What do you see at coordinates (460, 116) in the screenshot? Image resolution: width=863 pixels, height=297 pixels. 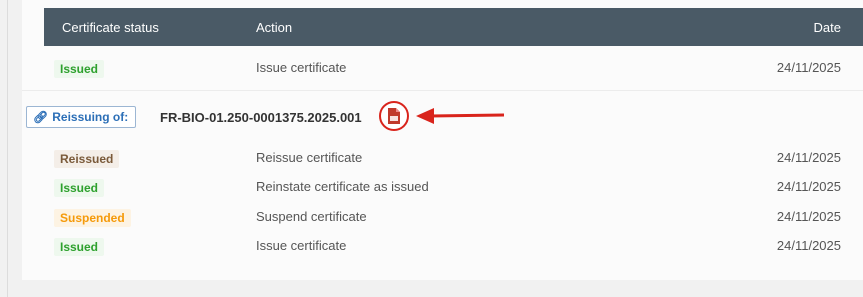 I see `arrow-left-icon` at bounding box center [460, 116].